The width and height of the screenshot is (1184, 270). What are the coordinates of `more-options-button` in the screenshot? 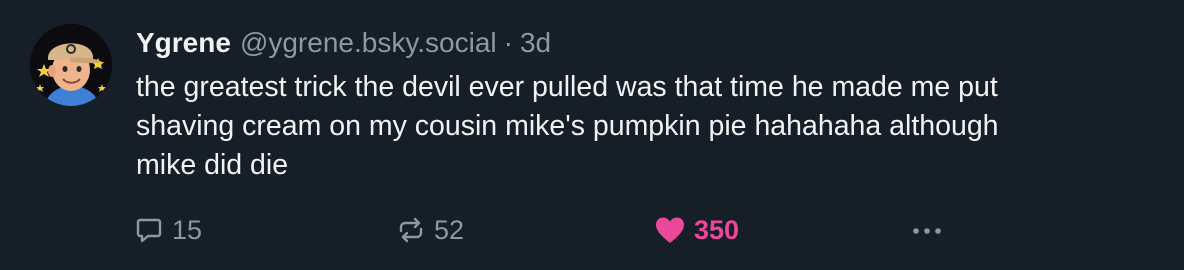 It's located at (927, 230).